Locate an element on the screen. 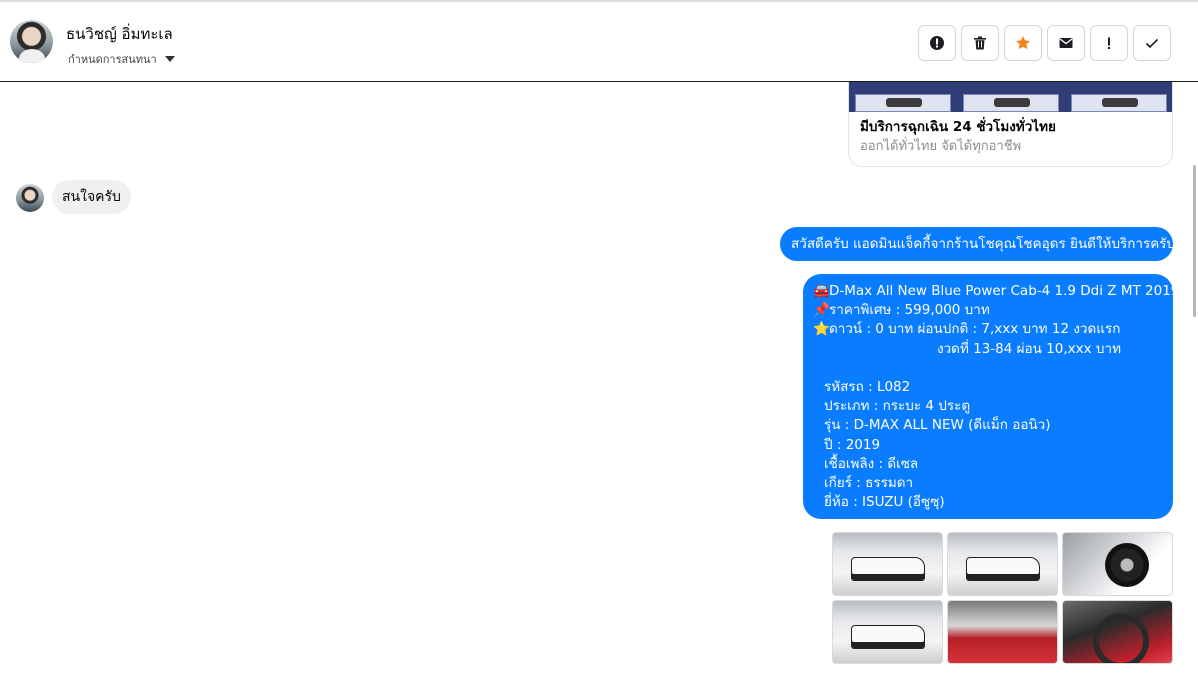 Image resolution: width=1198 pixels, height=678 pixels. listing-blank-line is located at coordinates (988, 368).